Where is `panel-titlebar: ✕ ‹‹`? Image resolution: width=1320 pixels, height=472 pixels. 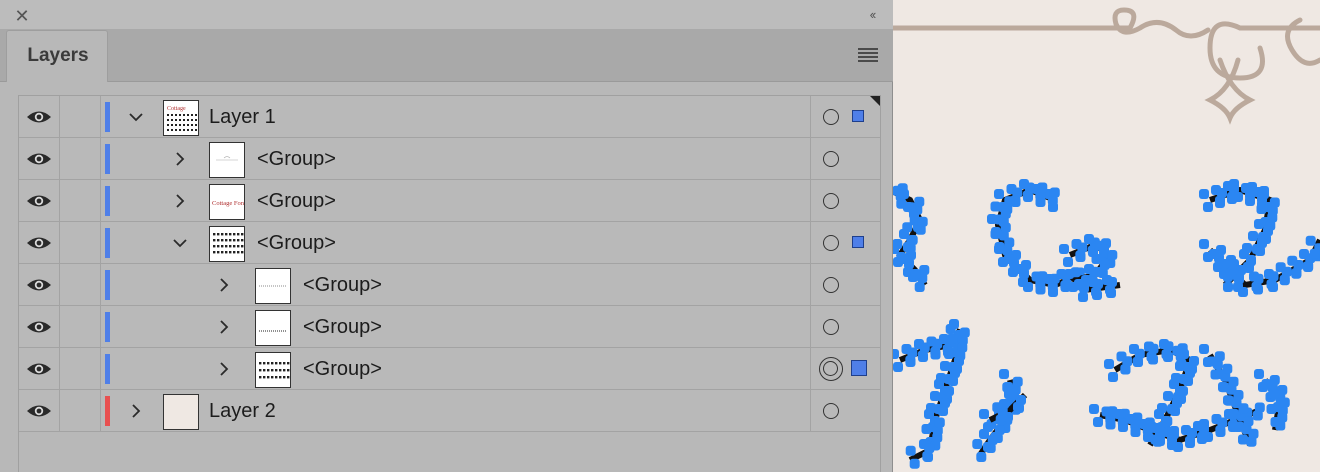 panel-titlebar: ✕ ‹‹ is located at coordinates (446, 15).